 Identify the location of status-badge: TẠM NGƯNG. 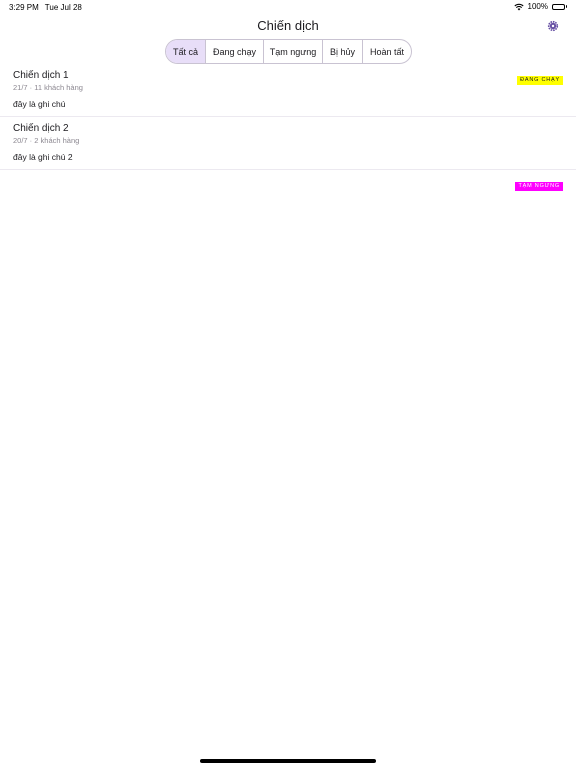
(539, 186).